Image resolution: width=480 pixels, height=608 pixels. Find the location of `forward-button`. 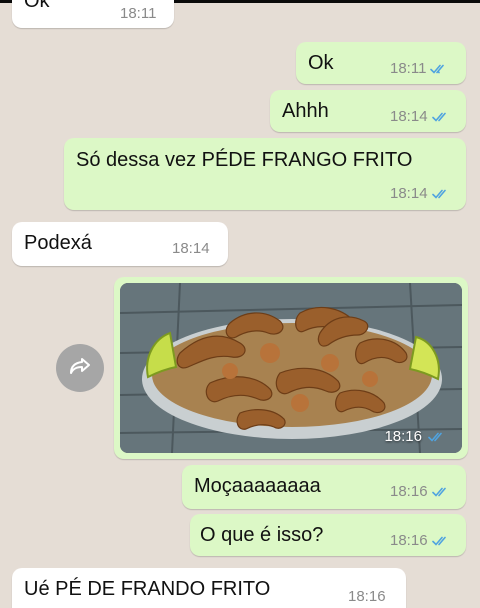

forward-button is located at coordinates (80, 368).